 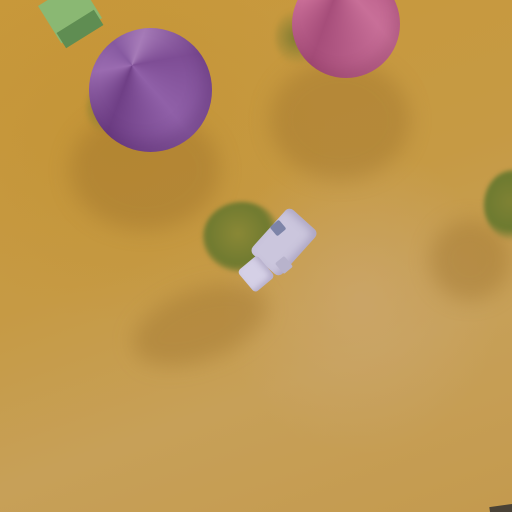 I want to click on purple-cone, so click(x=150, y=90).